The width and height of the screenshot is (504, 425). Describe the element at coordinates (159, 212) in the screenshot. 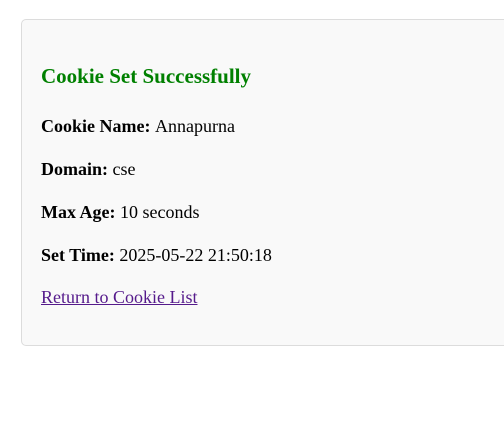

I see `max-age-value: 10 seconds` at that location.